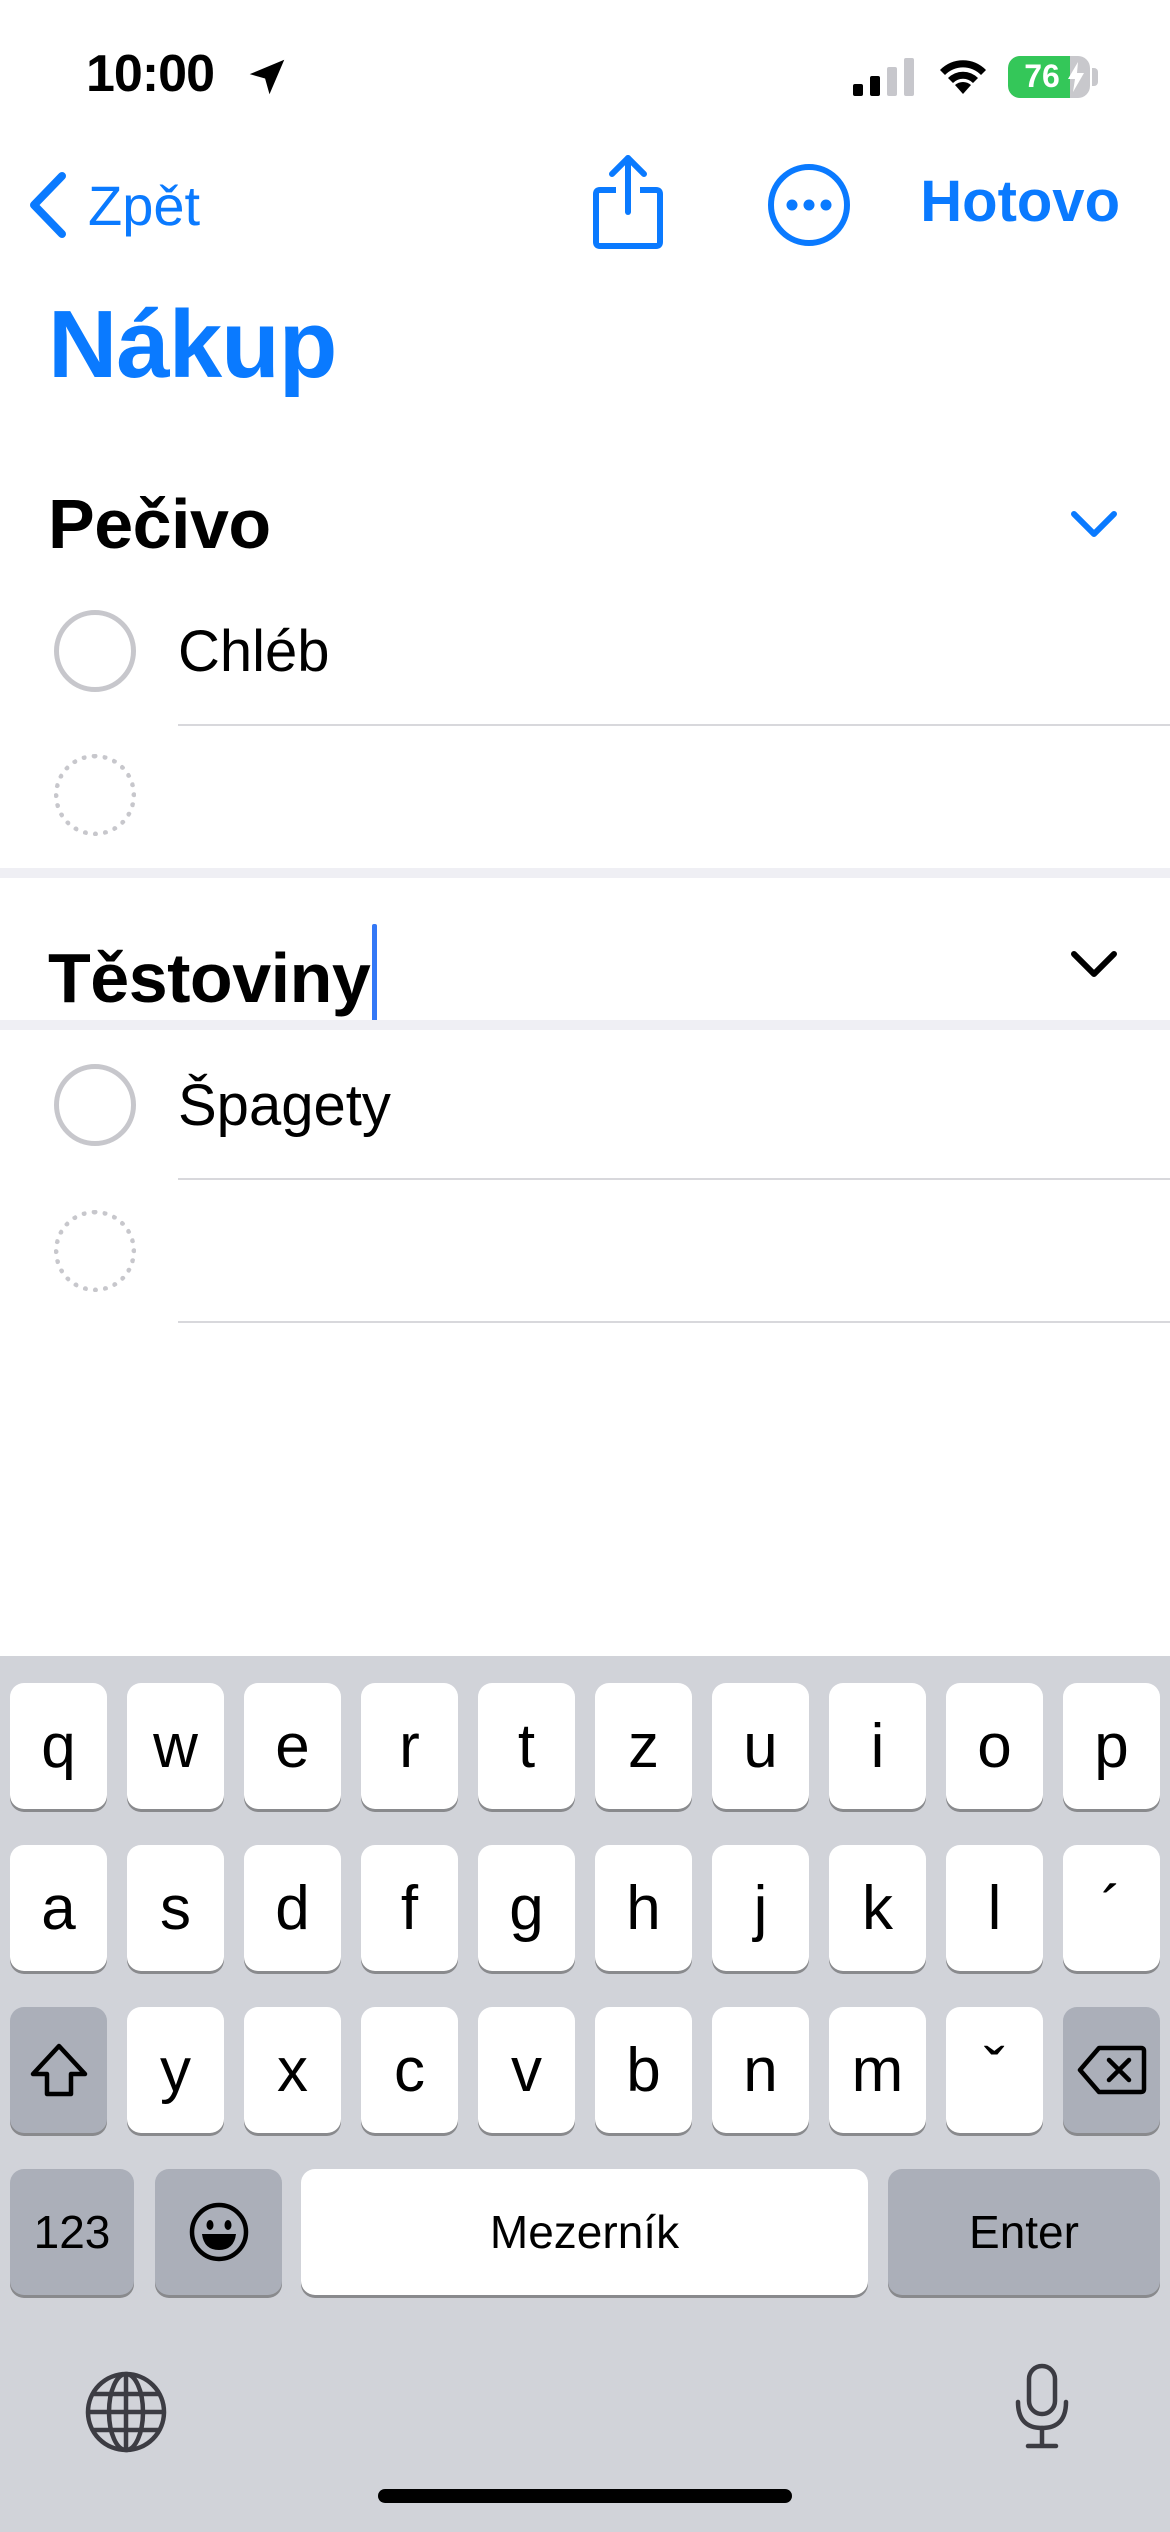 The image size is (1170, 2532). What do you see at coordinates (760, 1908) in the screenshot?
I see `key-j: j` at bounding box center [760, 1908].